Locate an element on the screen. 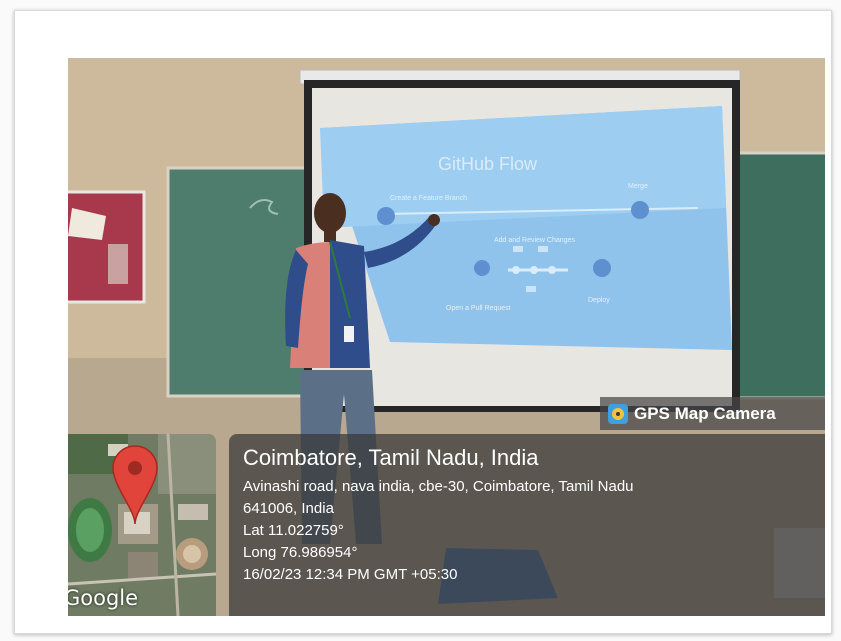 The width and height of the screenshot is (841, 641). gps-map-camera-badge: GPS Map Camera is located at coordinates (712, 413).